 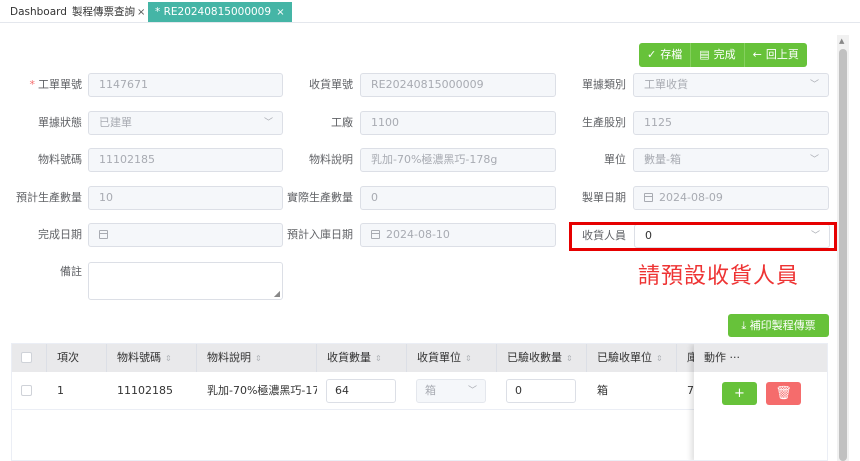 I want to click on factory-field: 1100, so click(x=458, y=123).